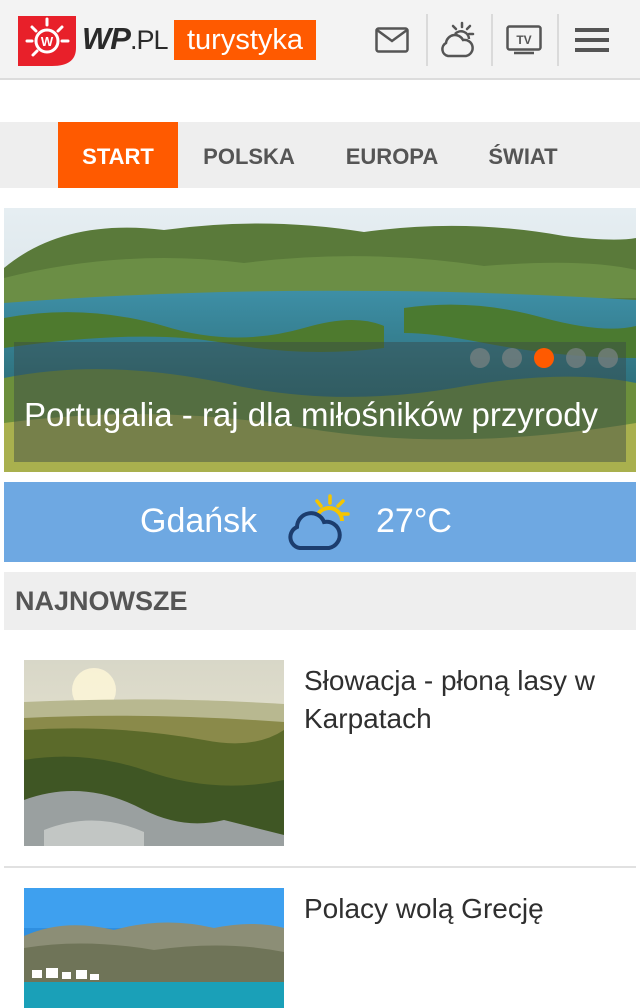  What do you see at coordinates (392, 155) in the screenshot?
I see `tab-europa: EUROPA` at bounding box center [392, 155].